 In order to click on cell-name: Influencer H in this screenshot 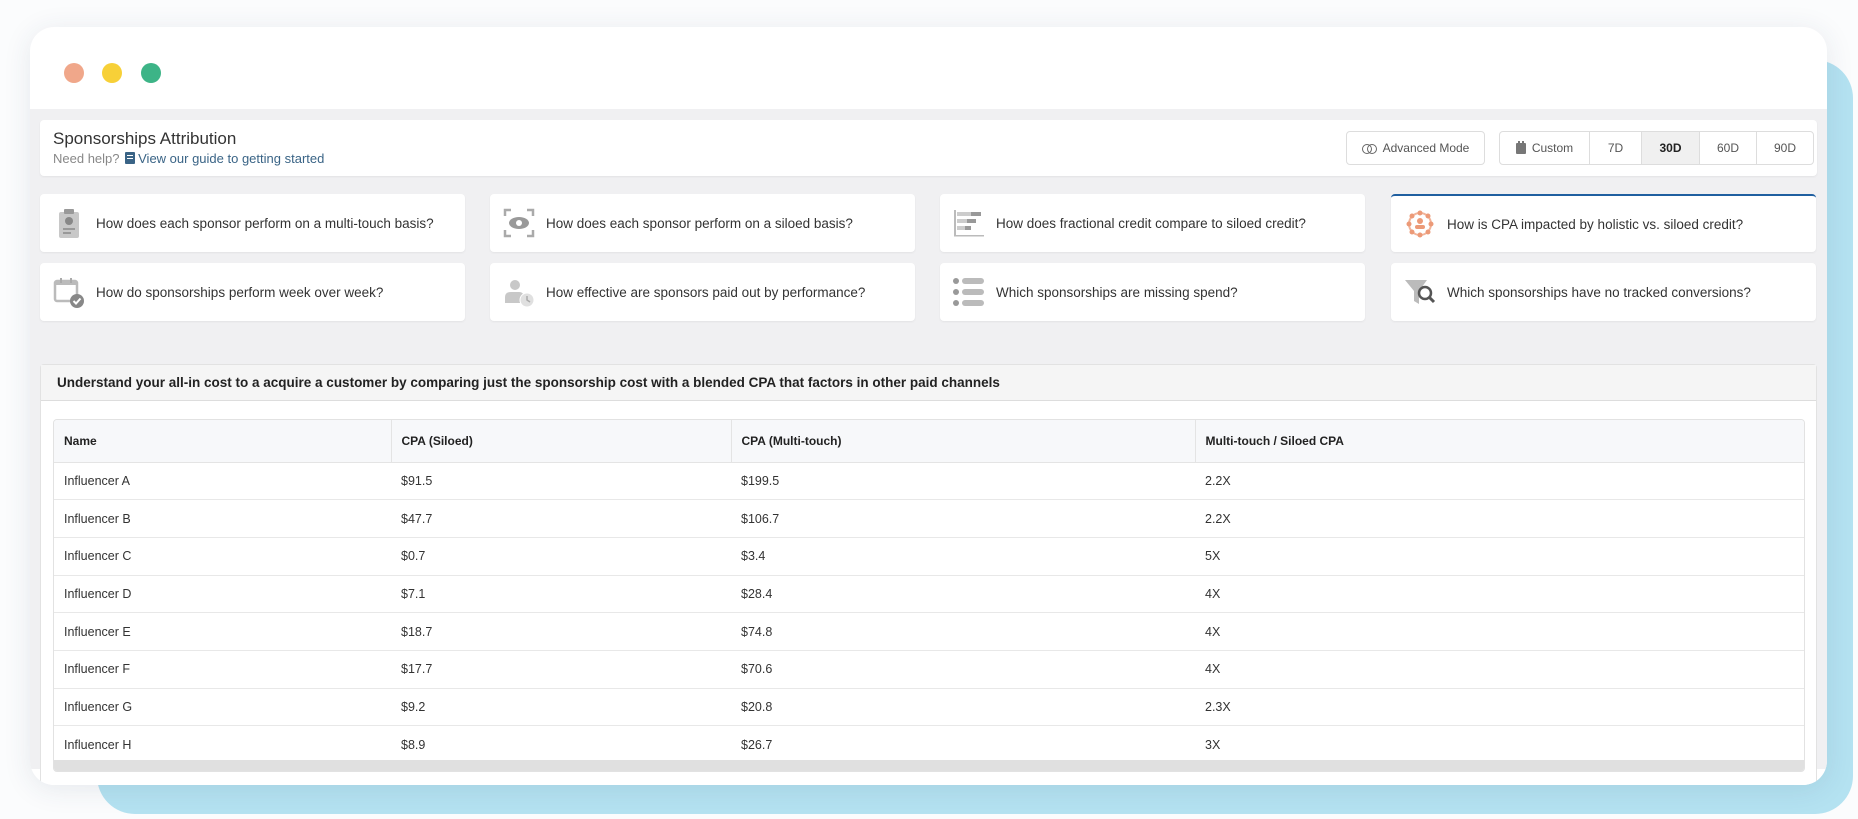, I will do `click(98, 744)`.